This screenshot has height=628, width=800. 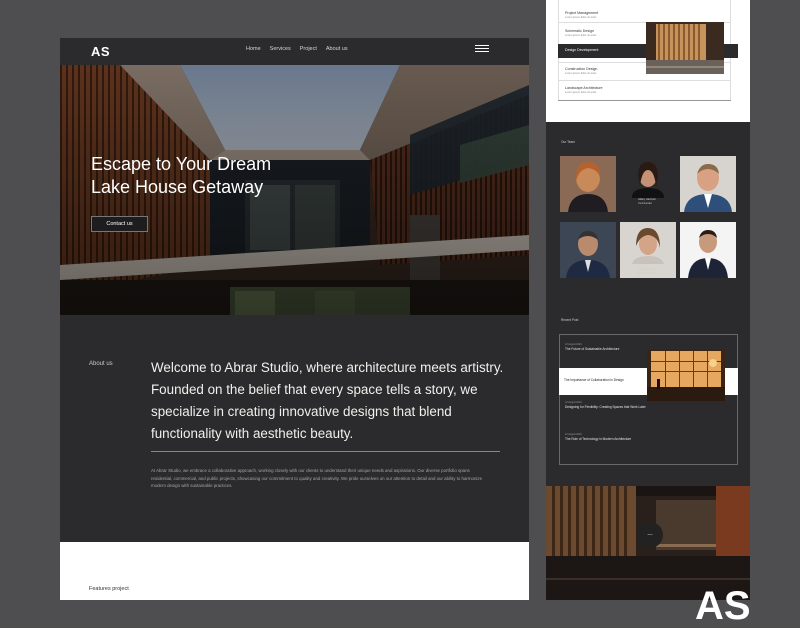 I want to click on team-member-role: Senior Architect, so click(x=647, y=273).